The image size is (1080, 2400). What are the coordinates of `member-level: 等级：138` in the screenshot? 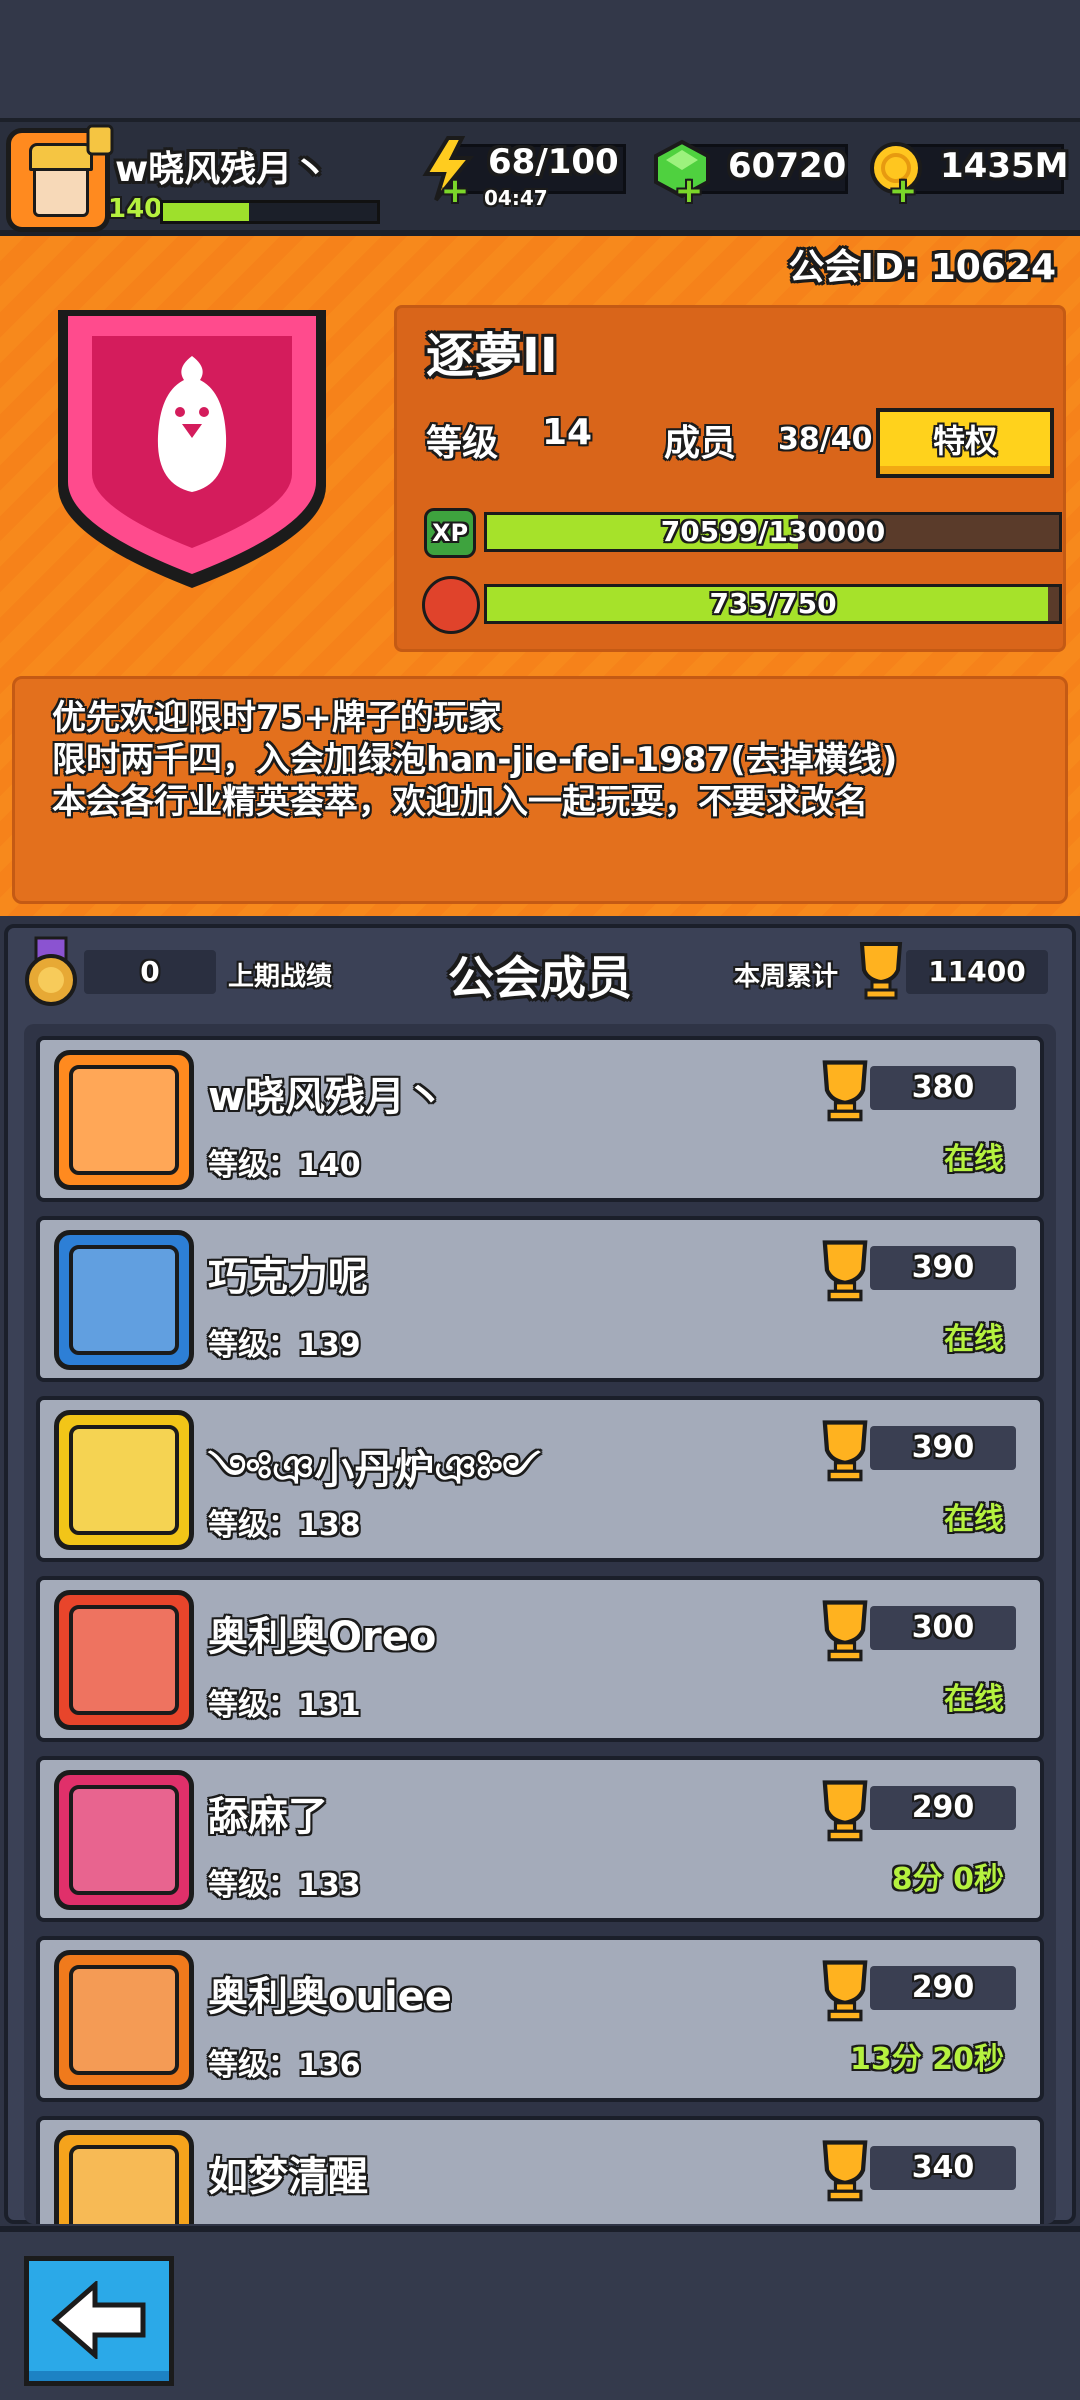 It's located at (284, 1525).